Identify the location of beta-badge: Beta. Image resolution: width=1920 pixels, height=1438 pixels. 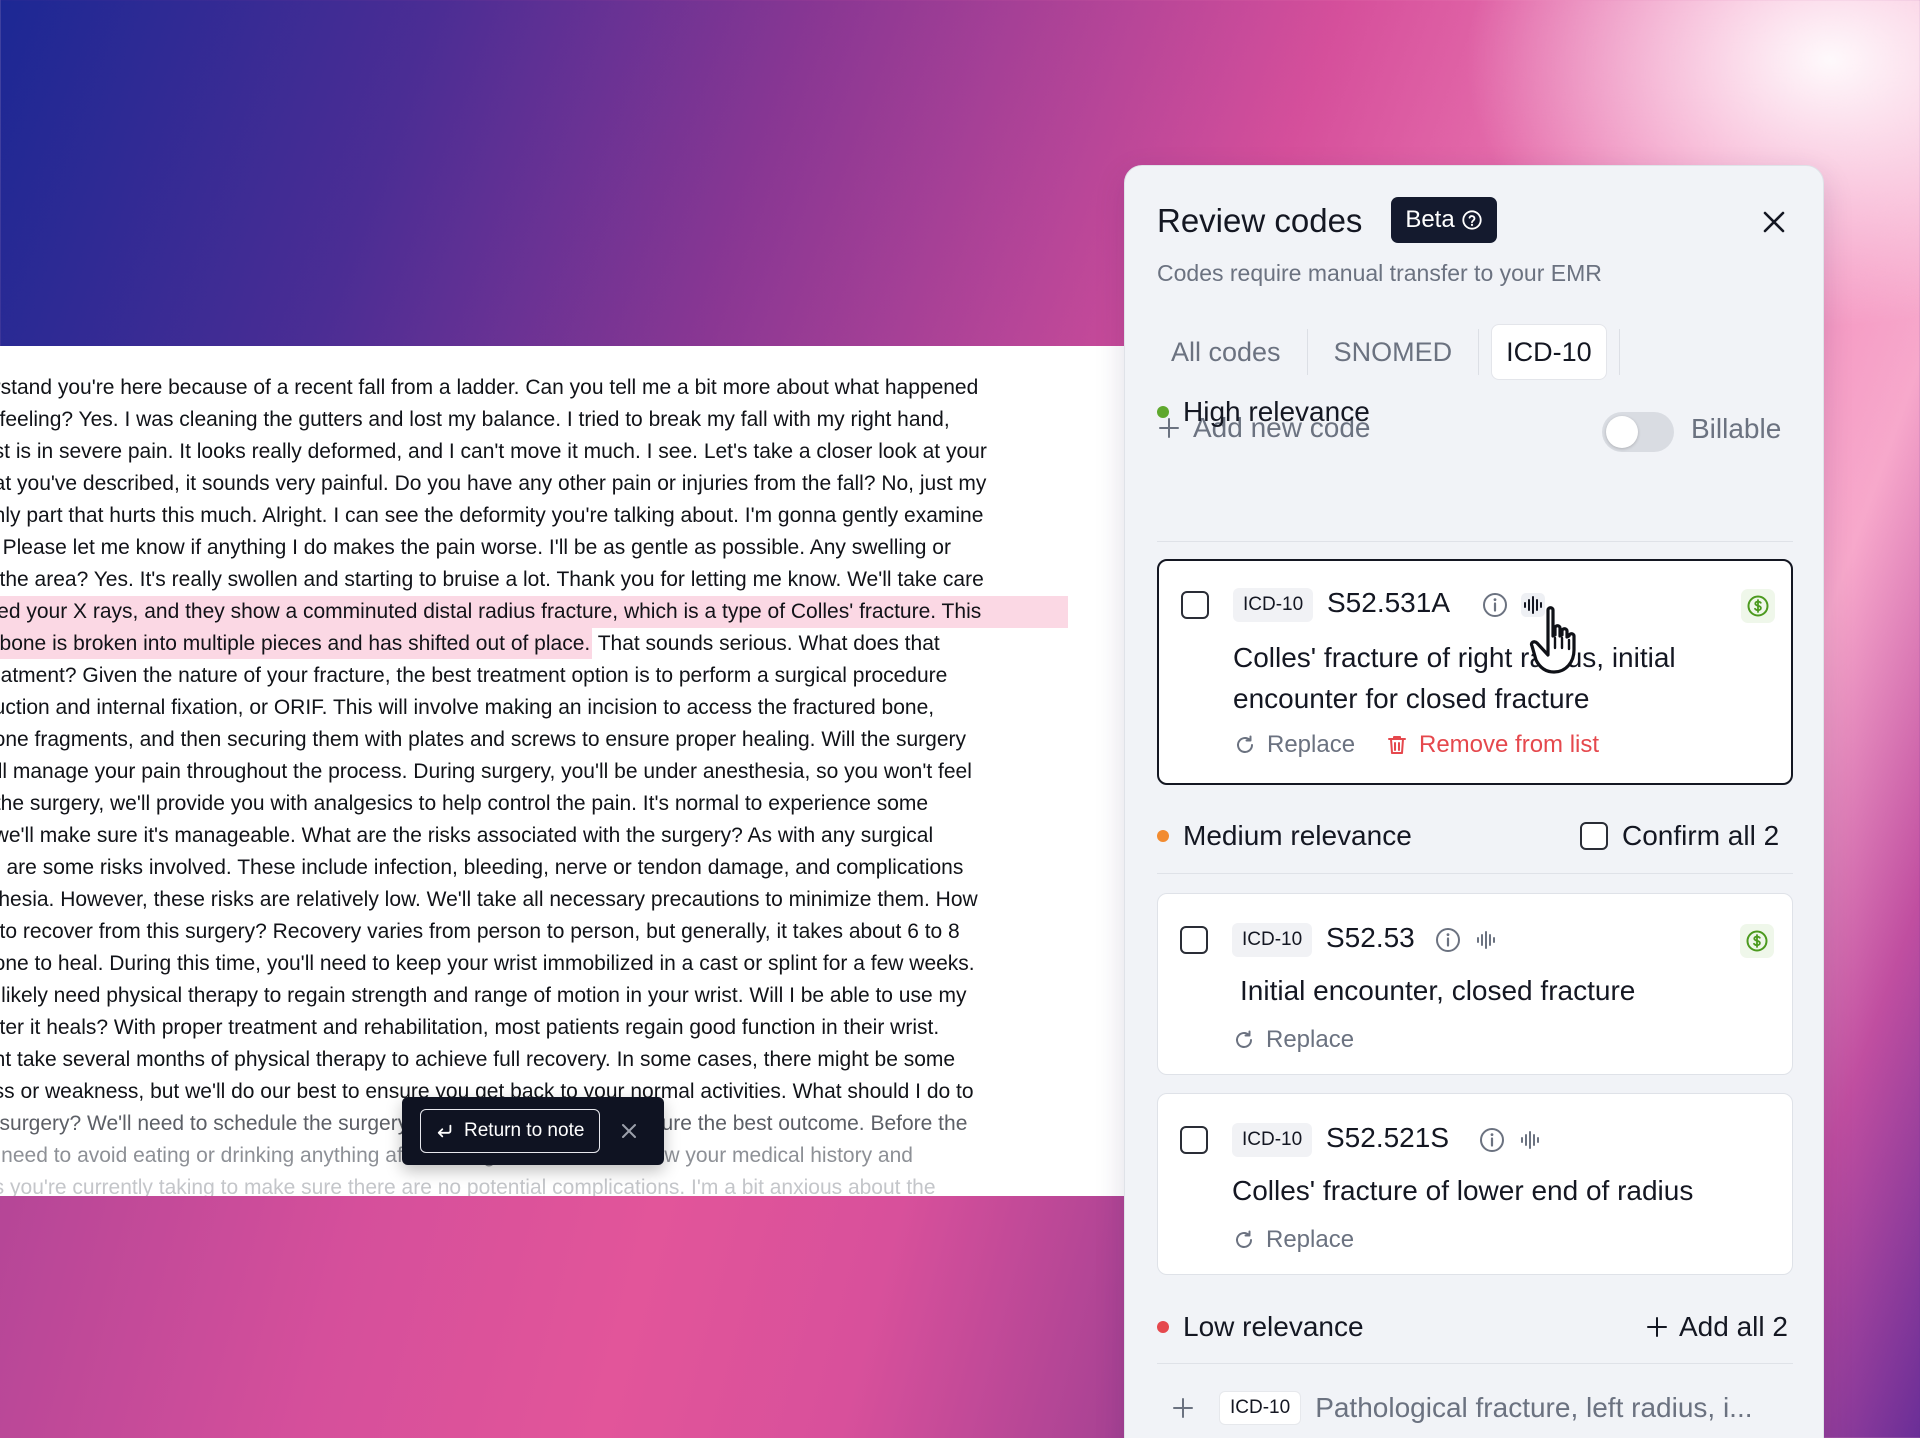
(1444, 220).